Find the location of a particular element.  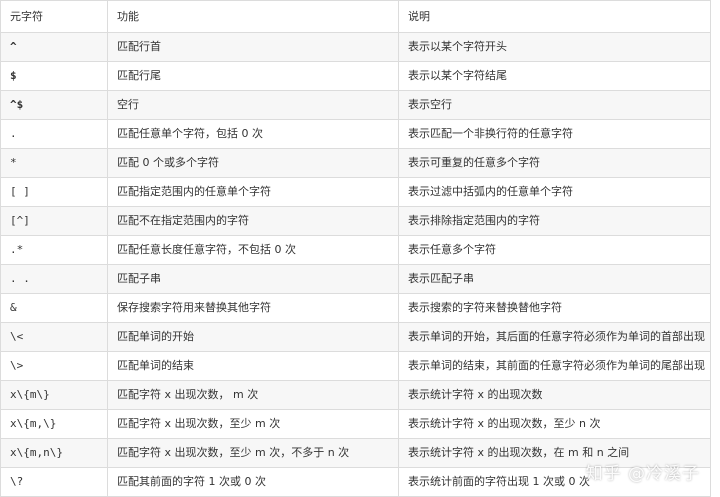

metachar-cell: x\{m\} is located at coordinates (54, 395).